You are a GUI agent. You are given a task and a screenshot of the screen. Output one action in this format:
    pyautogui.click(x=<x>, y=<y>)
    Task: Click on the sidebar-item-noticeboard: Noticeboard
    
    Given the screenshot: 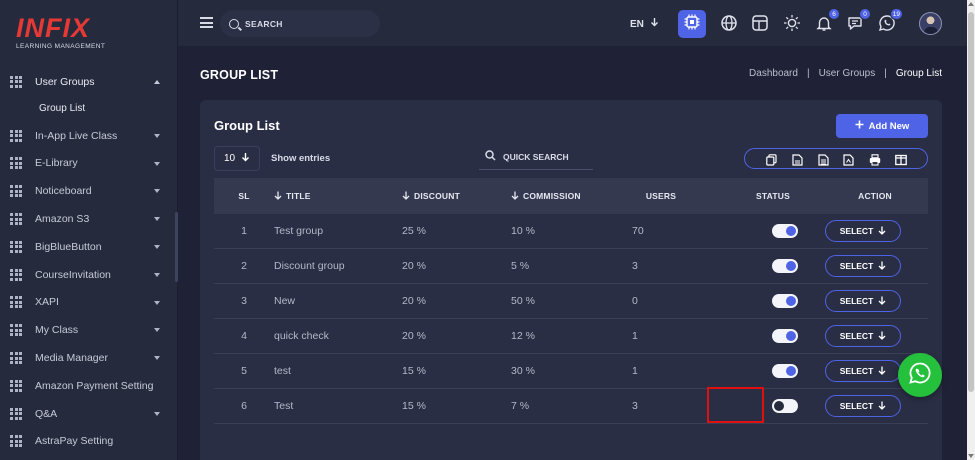 What is the action you would take?
    pyautogui.click(x=87, y=191)
    